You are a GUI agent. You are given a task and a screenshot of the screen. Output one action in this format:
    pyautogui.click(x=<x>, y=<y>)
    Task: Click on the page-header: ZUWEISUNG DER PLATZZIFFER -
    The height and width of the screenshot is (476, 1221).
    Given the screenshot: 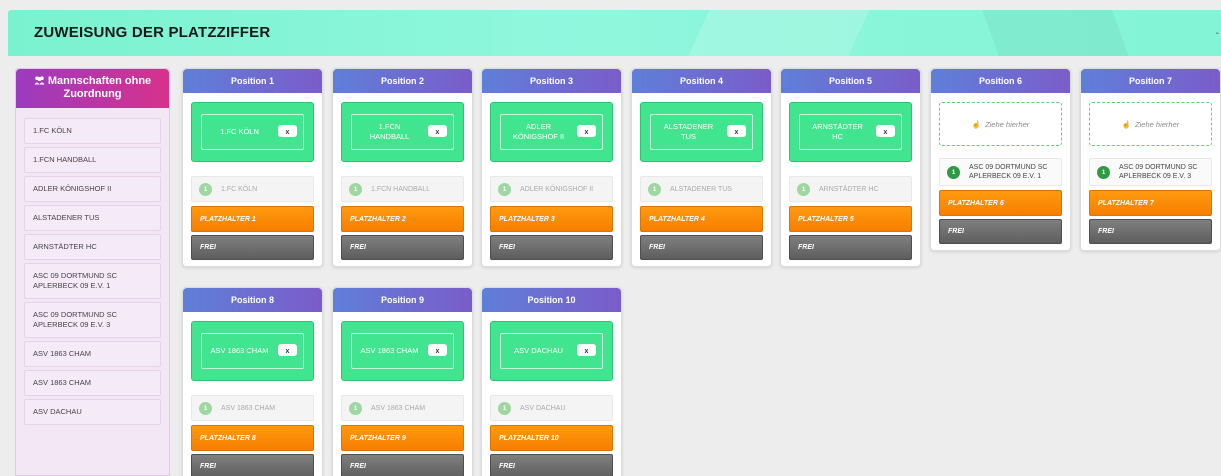 What is the action you would take?
    pyautogui.click(x=614, y=33)
    